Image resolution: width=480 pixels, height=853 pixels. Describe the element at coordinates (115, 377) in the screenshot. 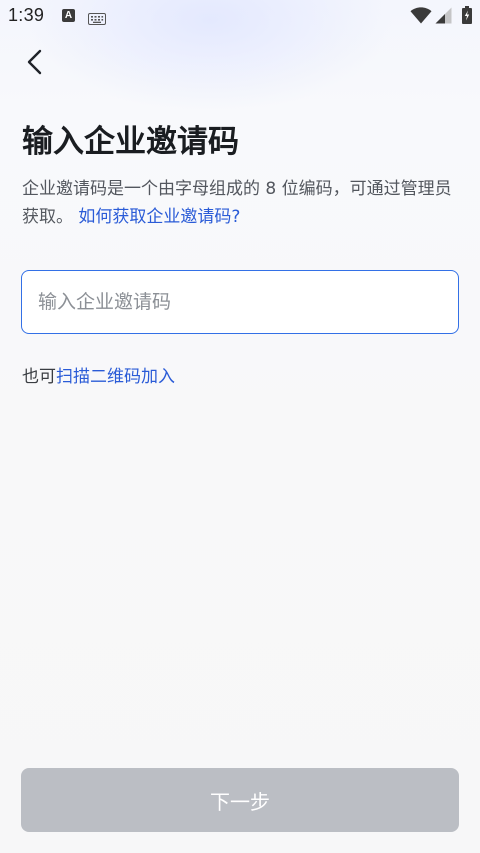

I see `scan-qr-link: 扫描二维码加入` at that location.